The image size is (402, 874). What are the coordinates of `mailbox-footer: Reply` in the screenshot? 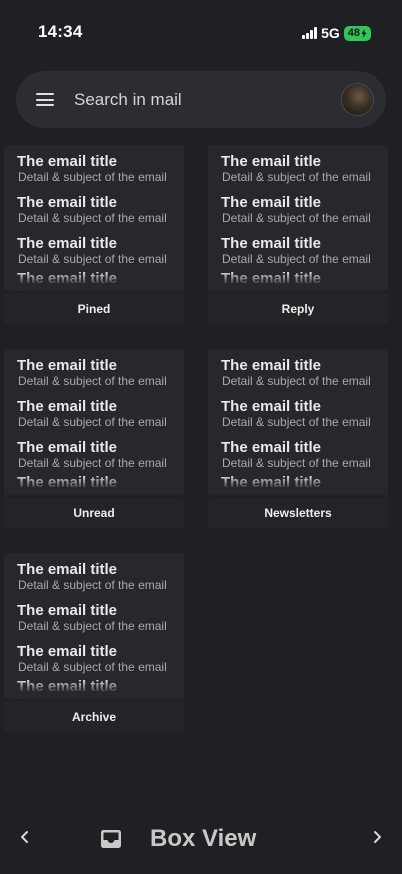 It's located at (298, 309).